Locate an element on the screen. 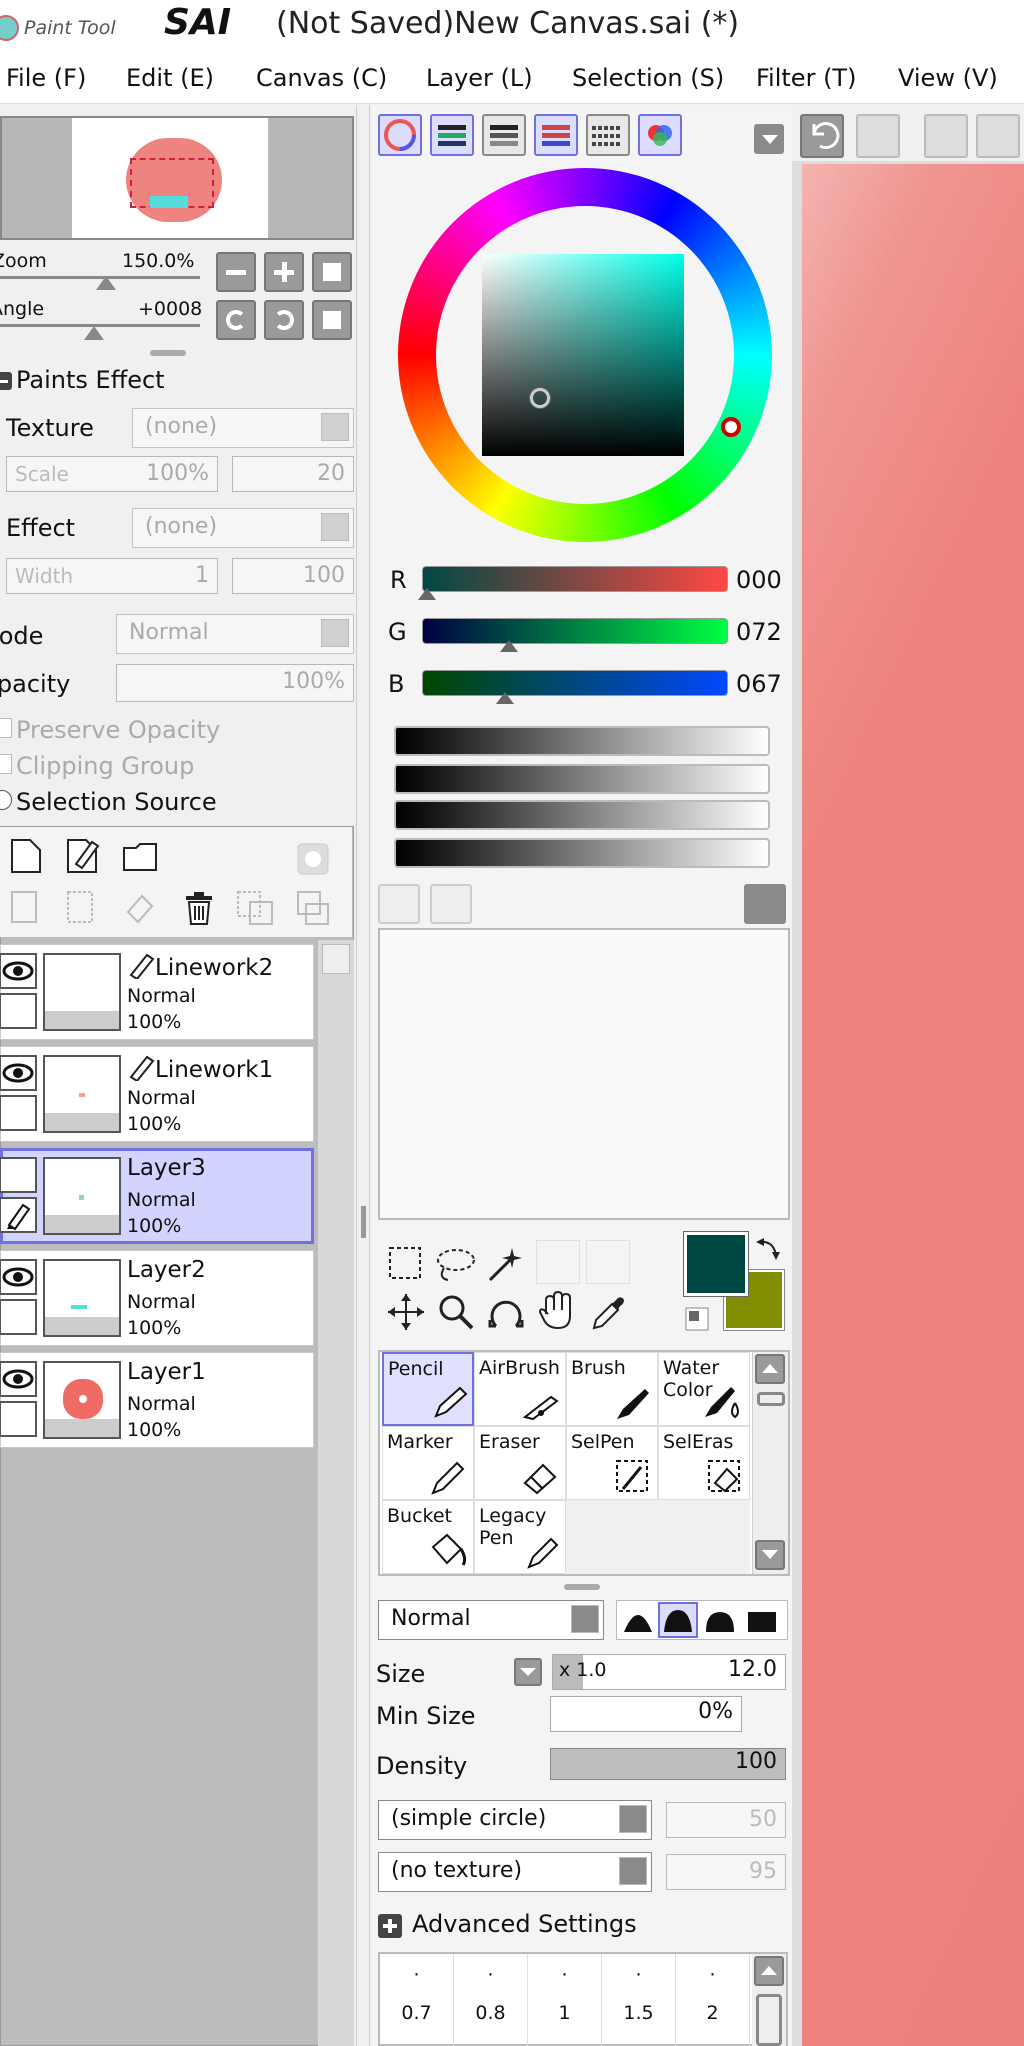 This screenshot has width=1024, height=2046. clear-layer-icon is located at coordinates (139, 910).